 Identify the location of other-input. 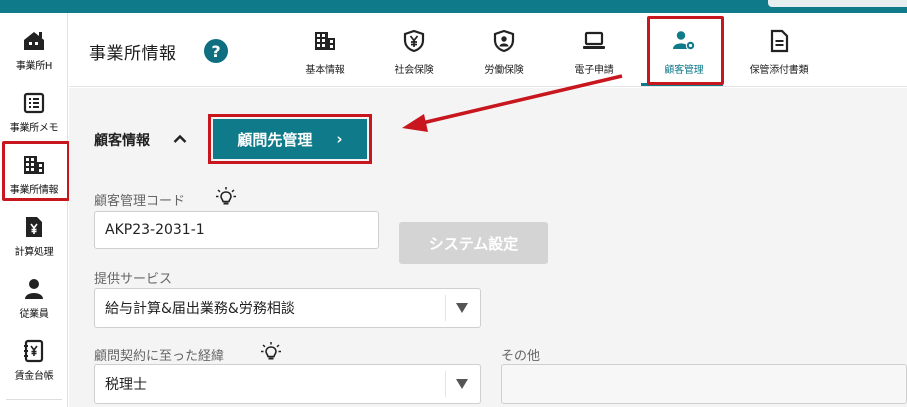
(704, 384).